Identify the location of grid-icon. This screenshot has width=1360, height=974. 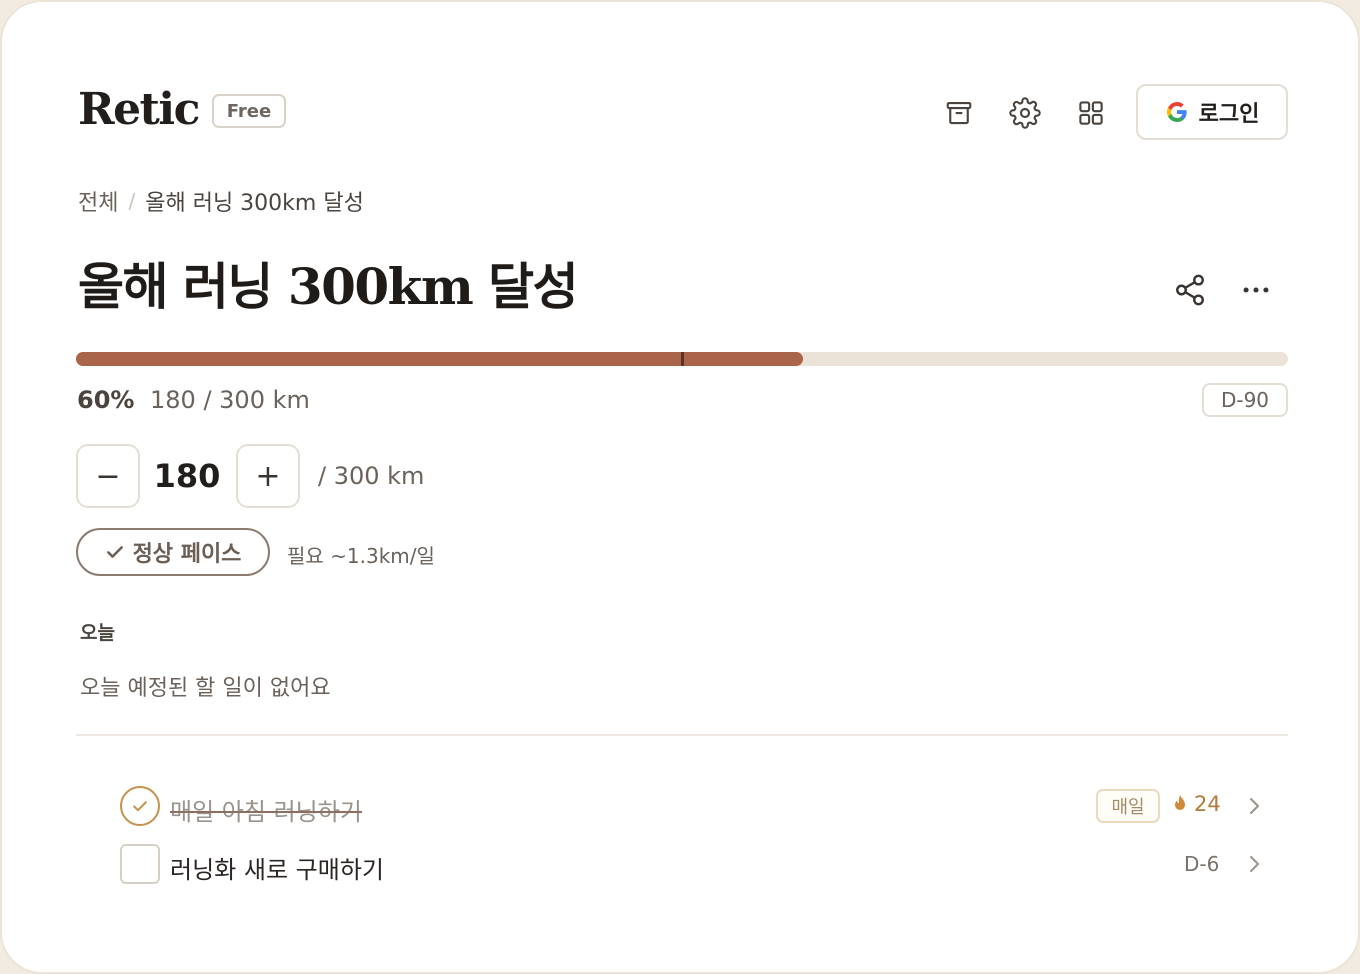
(1091, 113).